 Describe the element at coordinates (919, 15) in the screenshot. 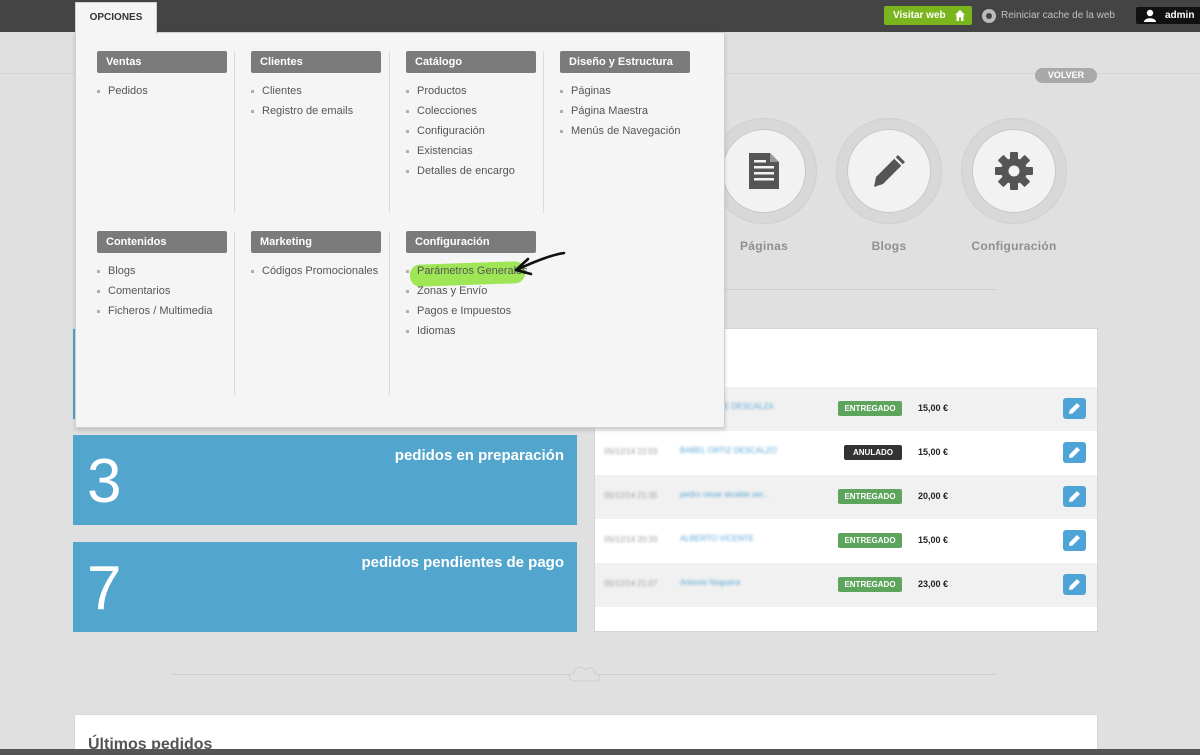

I see `visit-web-label: Visitar web` at that location.